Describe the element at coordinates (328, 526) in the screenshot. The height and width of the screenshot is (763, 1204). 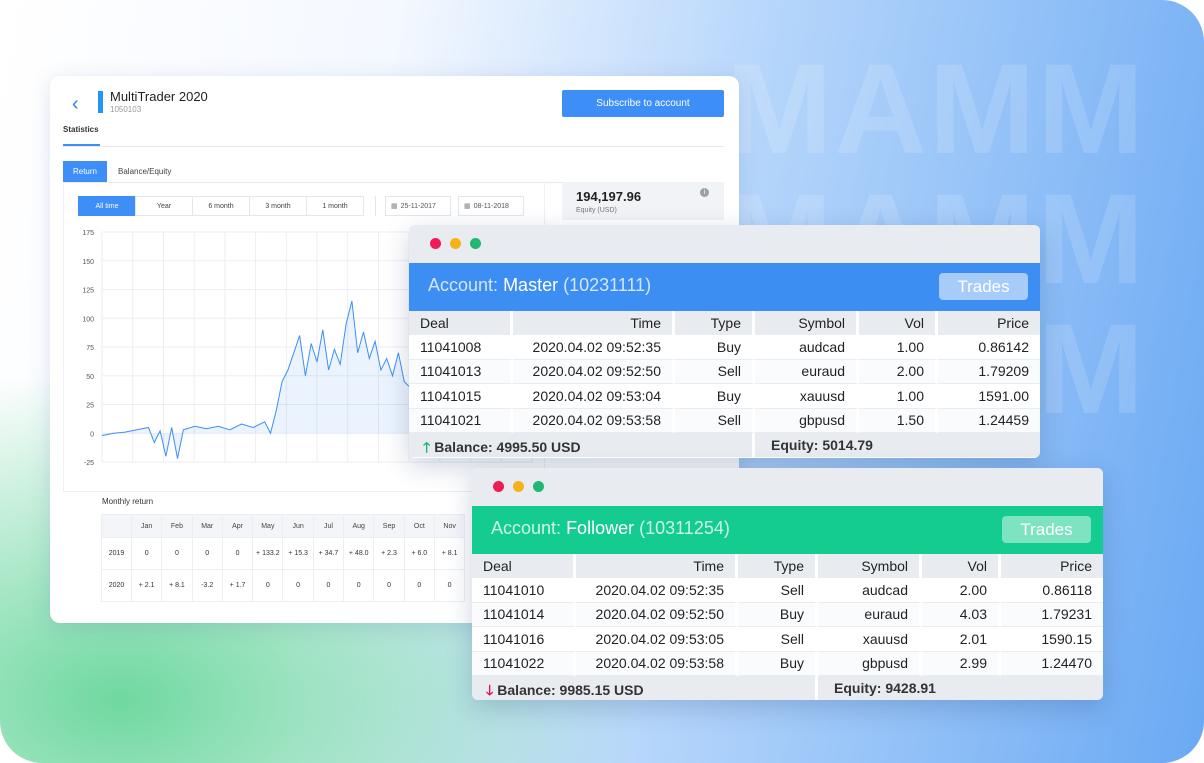
I see `month-header: Jul` at that location.